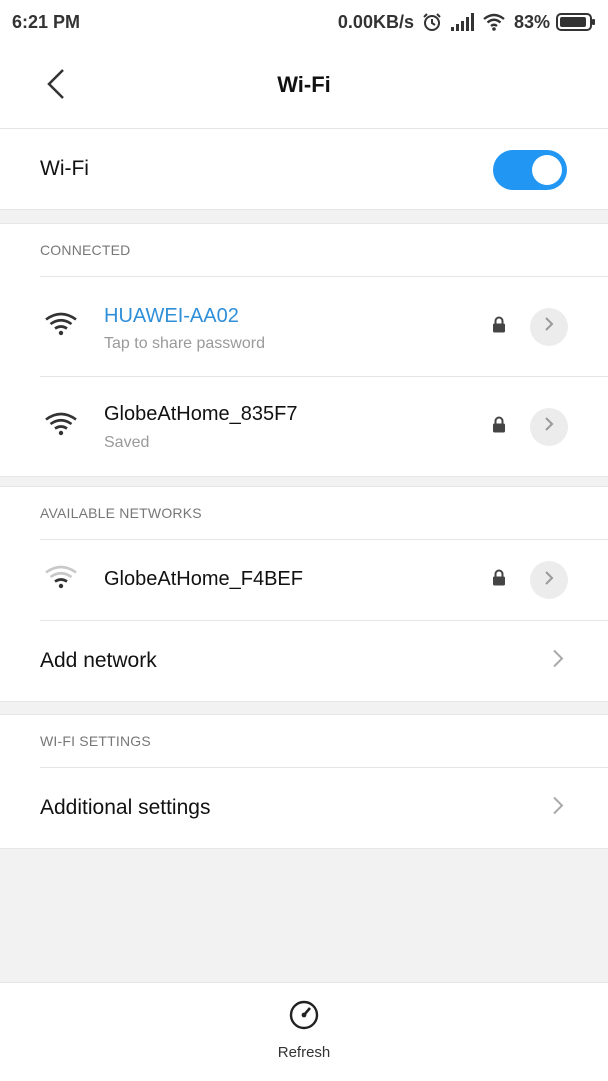 This screenshot has height=1081, width=608. Describe the element at coordinates (304, 1017) in the screenshot. I see `refresh-icon` at that location.